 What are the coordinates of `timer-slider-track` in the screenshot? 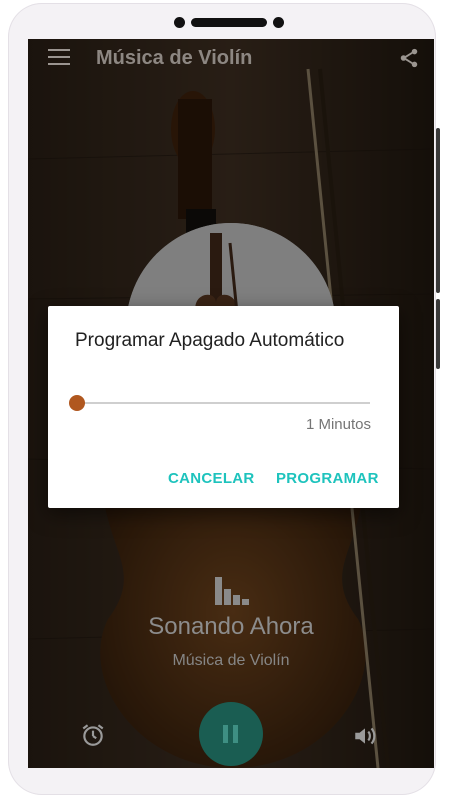 It's located at (223, 403).